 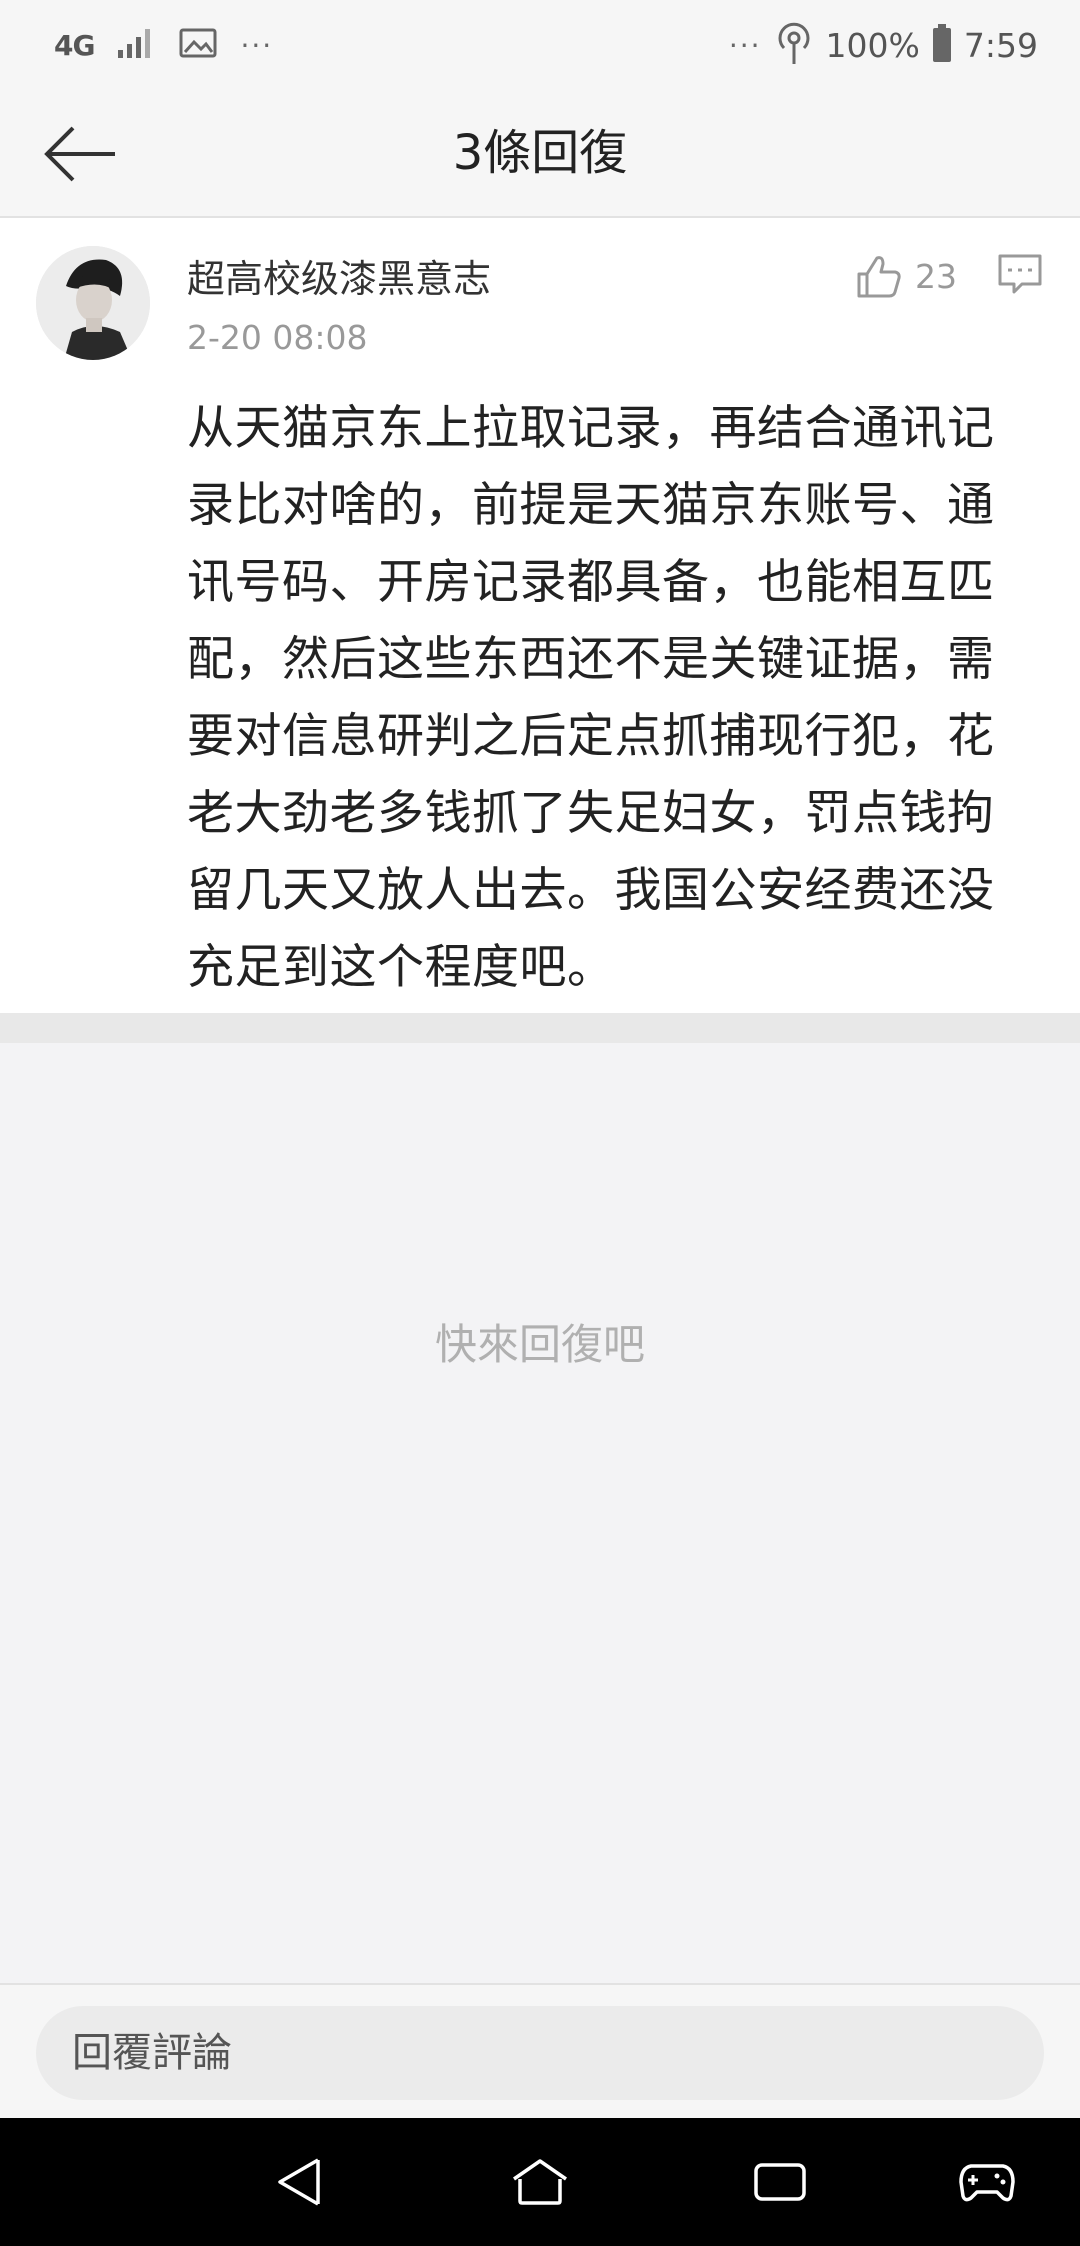 I want to click on nav-recents-button, so click(x=780, y=2182).